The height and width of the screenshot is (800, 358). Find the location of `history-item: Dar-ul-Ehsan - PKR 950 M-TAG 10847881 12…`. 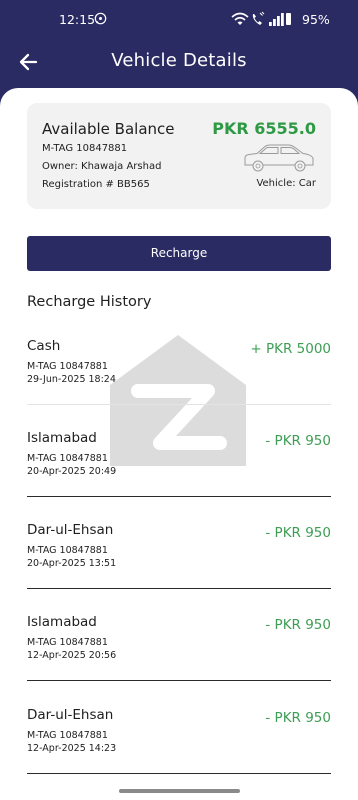

history-item: Dar-ul-Ehsan - PKR 950 M-TAG 10847881 12… is located at coordinates (179, 742).